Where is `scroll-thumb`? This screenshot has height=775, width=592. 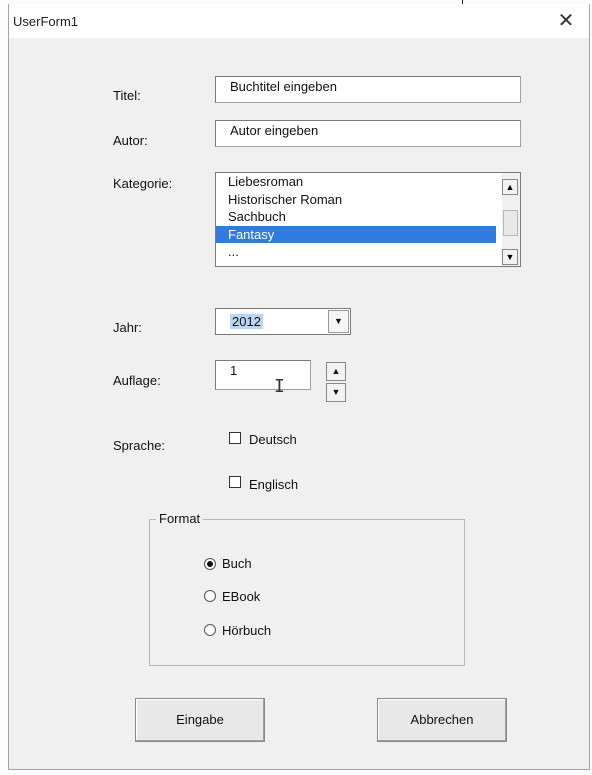
scroll-thumb is located at coordinates (510, 223).